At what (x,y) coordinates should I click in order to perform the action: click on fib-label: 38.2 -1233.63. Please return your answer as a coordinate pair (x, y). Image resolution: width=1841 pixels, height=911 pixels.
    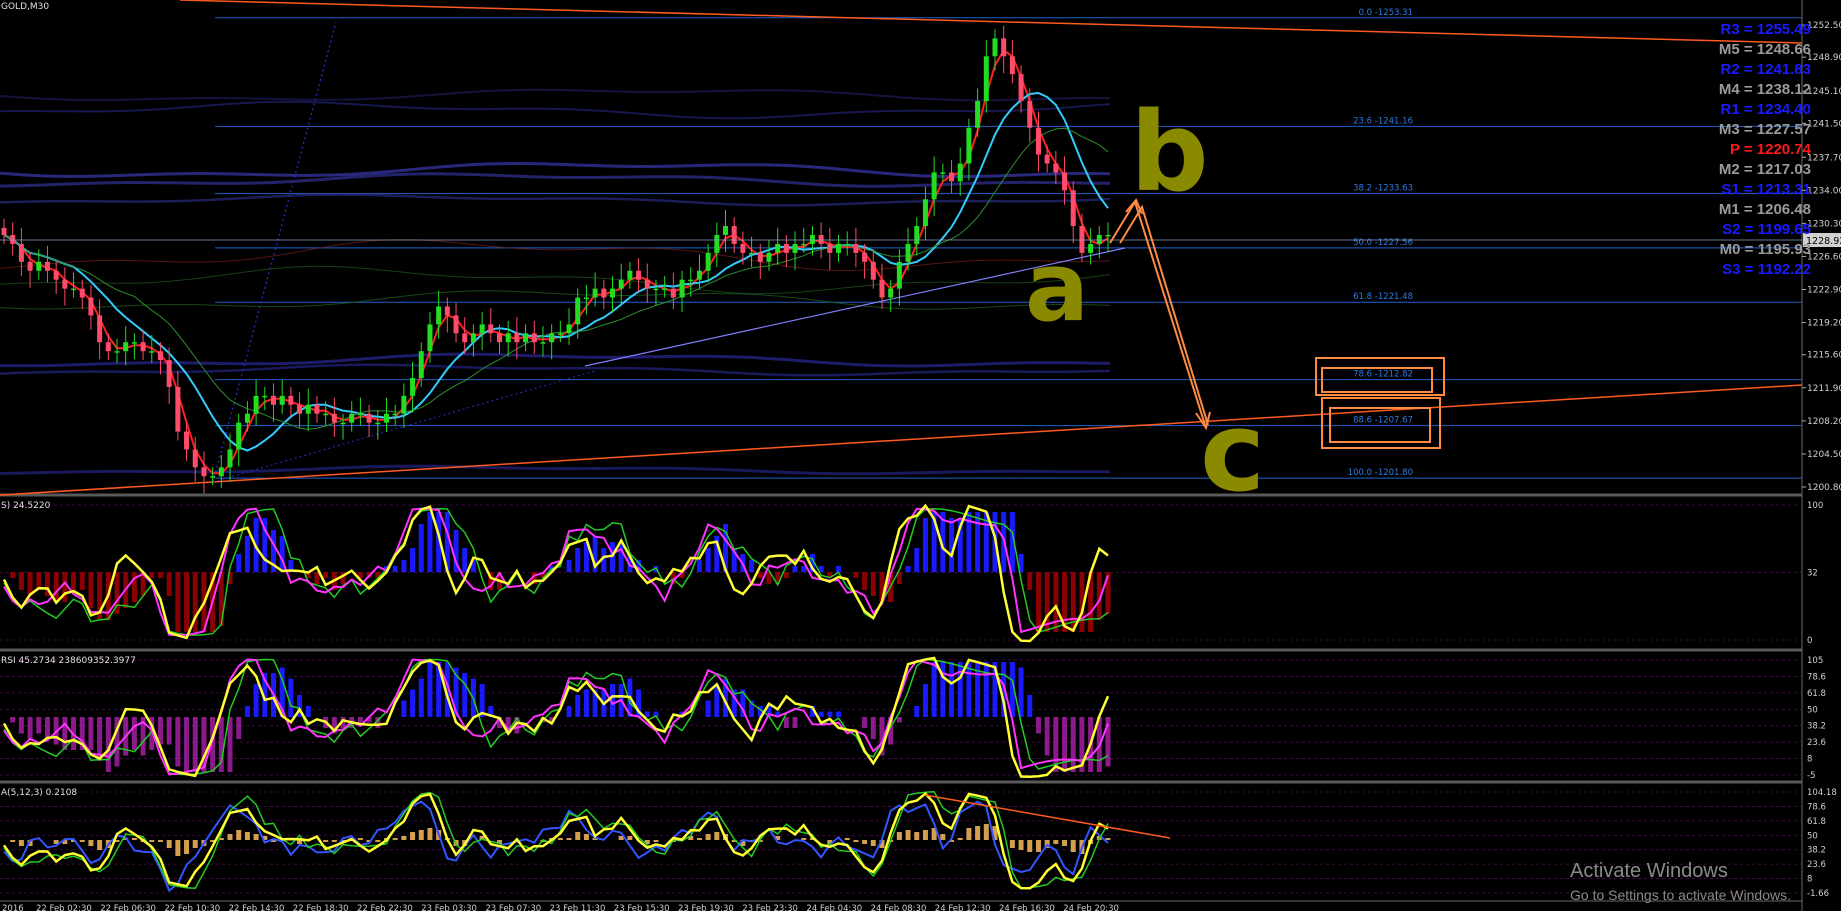
    Looking at the image, I should click on (1383, 189).